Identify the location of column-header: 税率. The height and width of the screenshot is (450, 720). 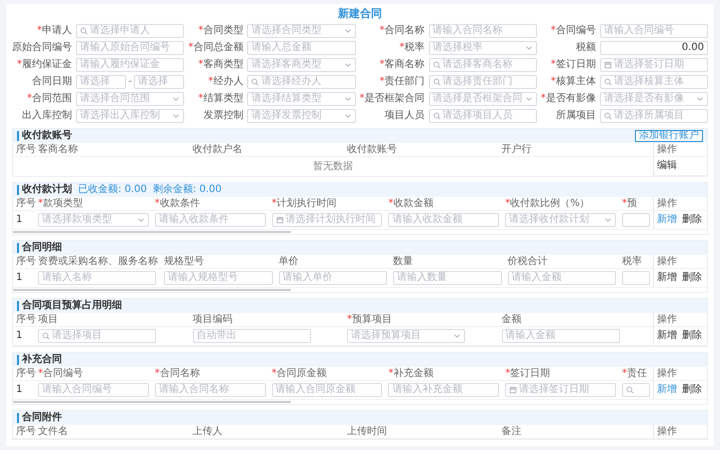
(632, 262).